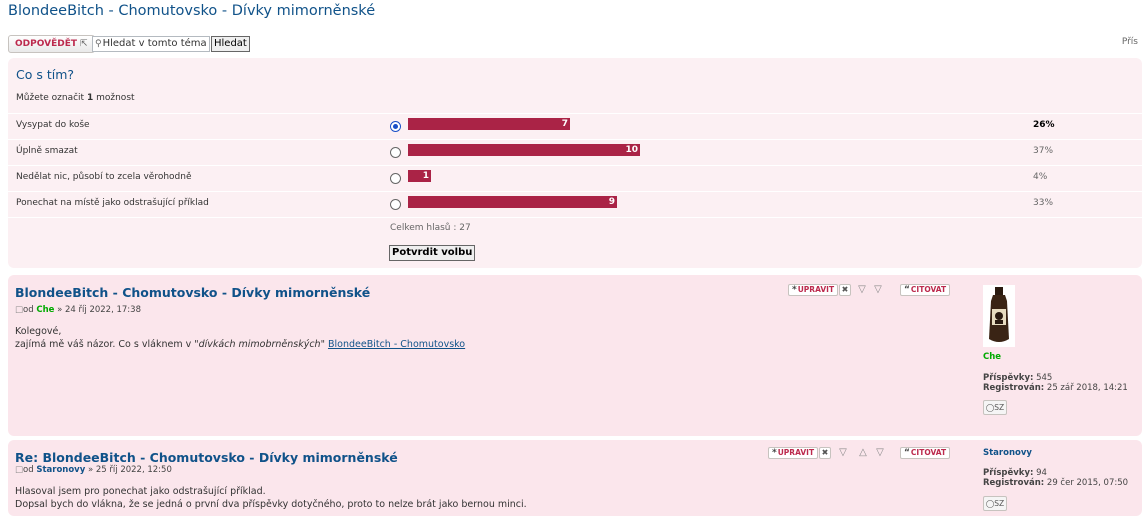 The width and height of the screenshot is (1142, 516). What do you see at coordinates (430, 228) in the screenshot?
I see `poll-total-votes: Celkem hlasů : 27` at bounding box center [430, 228].